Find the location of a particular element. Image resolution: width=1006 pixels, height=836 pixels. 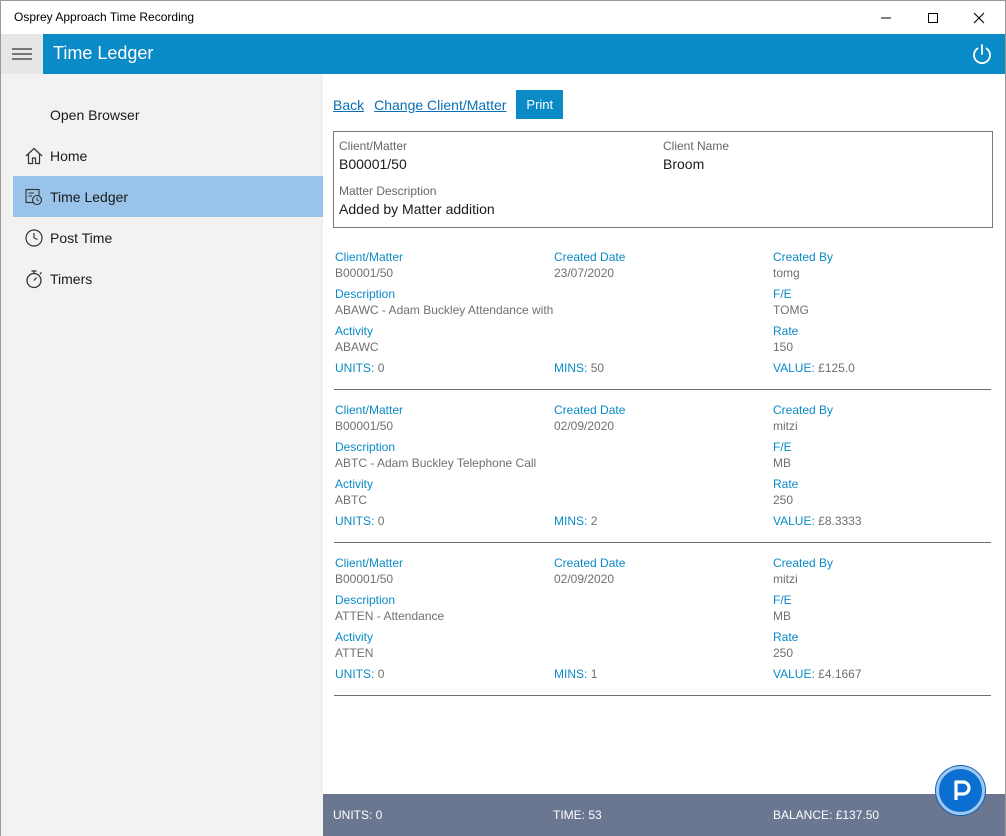

stopwatch-icon is located at coordinates (34, 279).